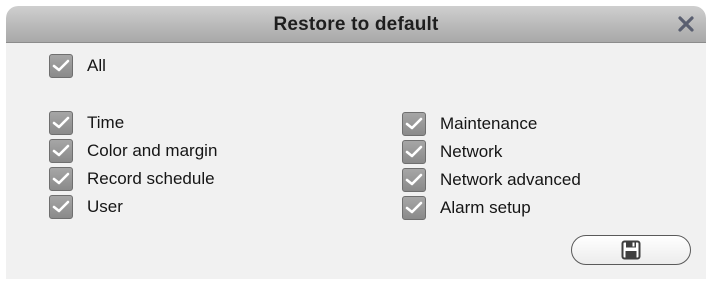  Describe the element at coordinates (96, 65) in the screenshot. I see `checkbox-all-label: All` at that location.